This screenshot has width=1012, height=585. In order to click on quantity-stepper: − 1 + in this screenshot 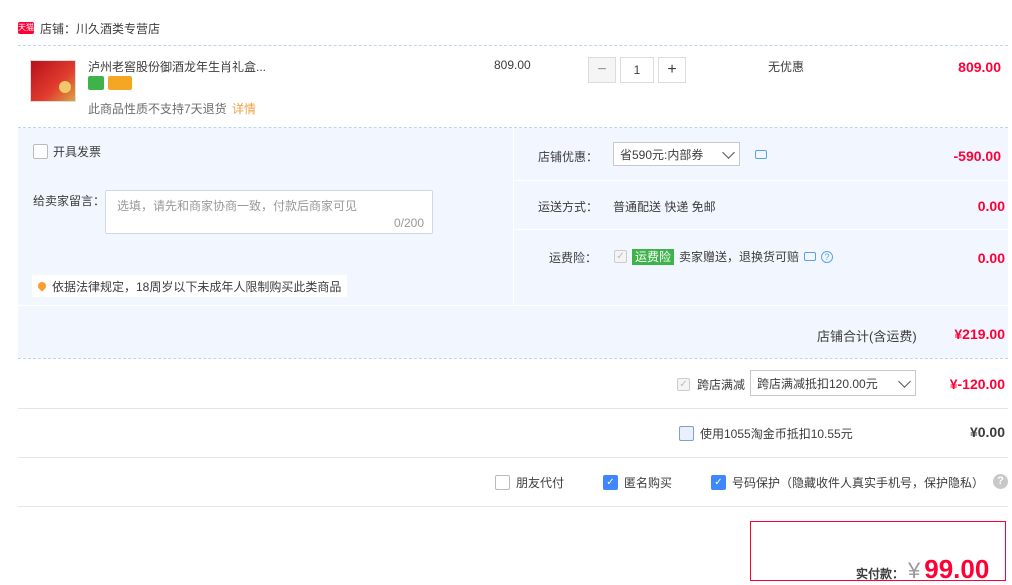, I will do `click(637, 70)`.